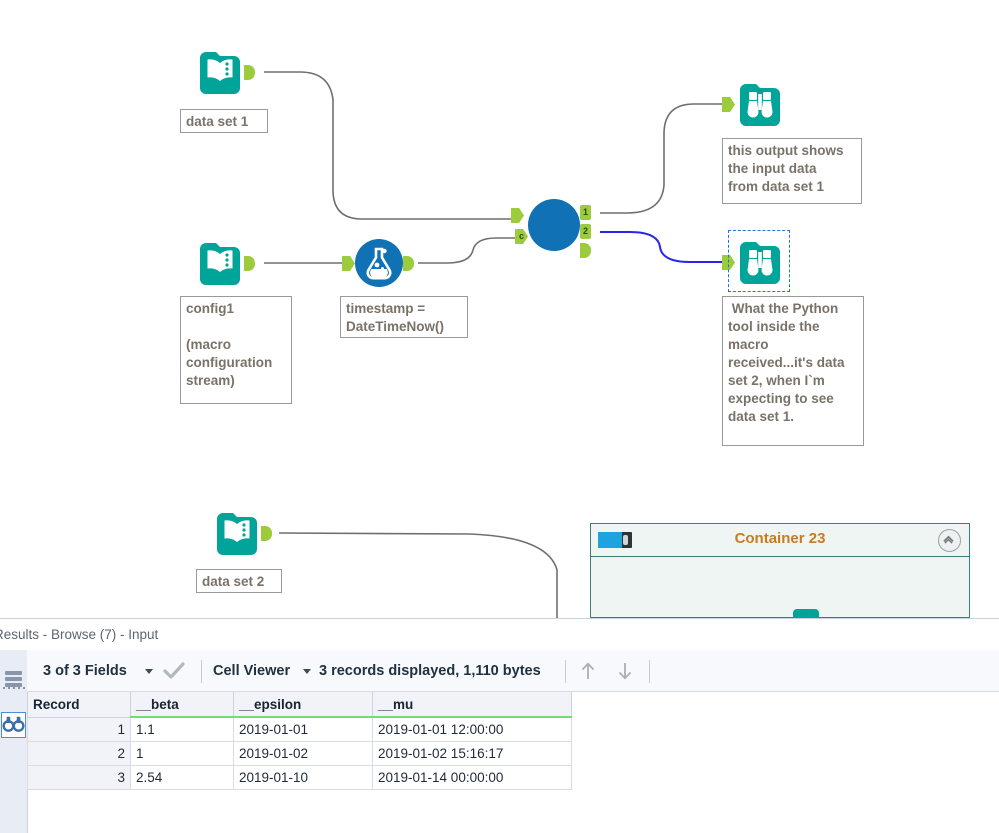 This screenshot has width=999, height=833. What do you see at coordinates (182, 729) in the screenshot?
I see `cell-beta: 1.1` at bounding box center [182, 729].